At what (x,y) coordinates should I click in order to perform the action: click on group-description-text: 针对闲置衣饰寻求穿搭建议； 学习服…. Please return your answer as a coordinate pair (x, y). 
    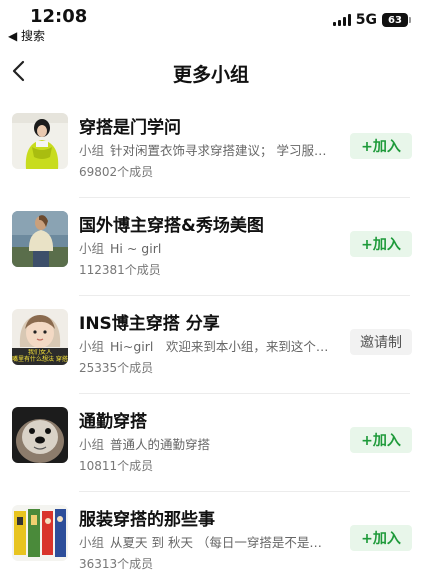
    Looking at the image, I should click on (218, 150).